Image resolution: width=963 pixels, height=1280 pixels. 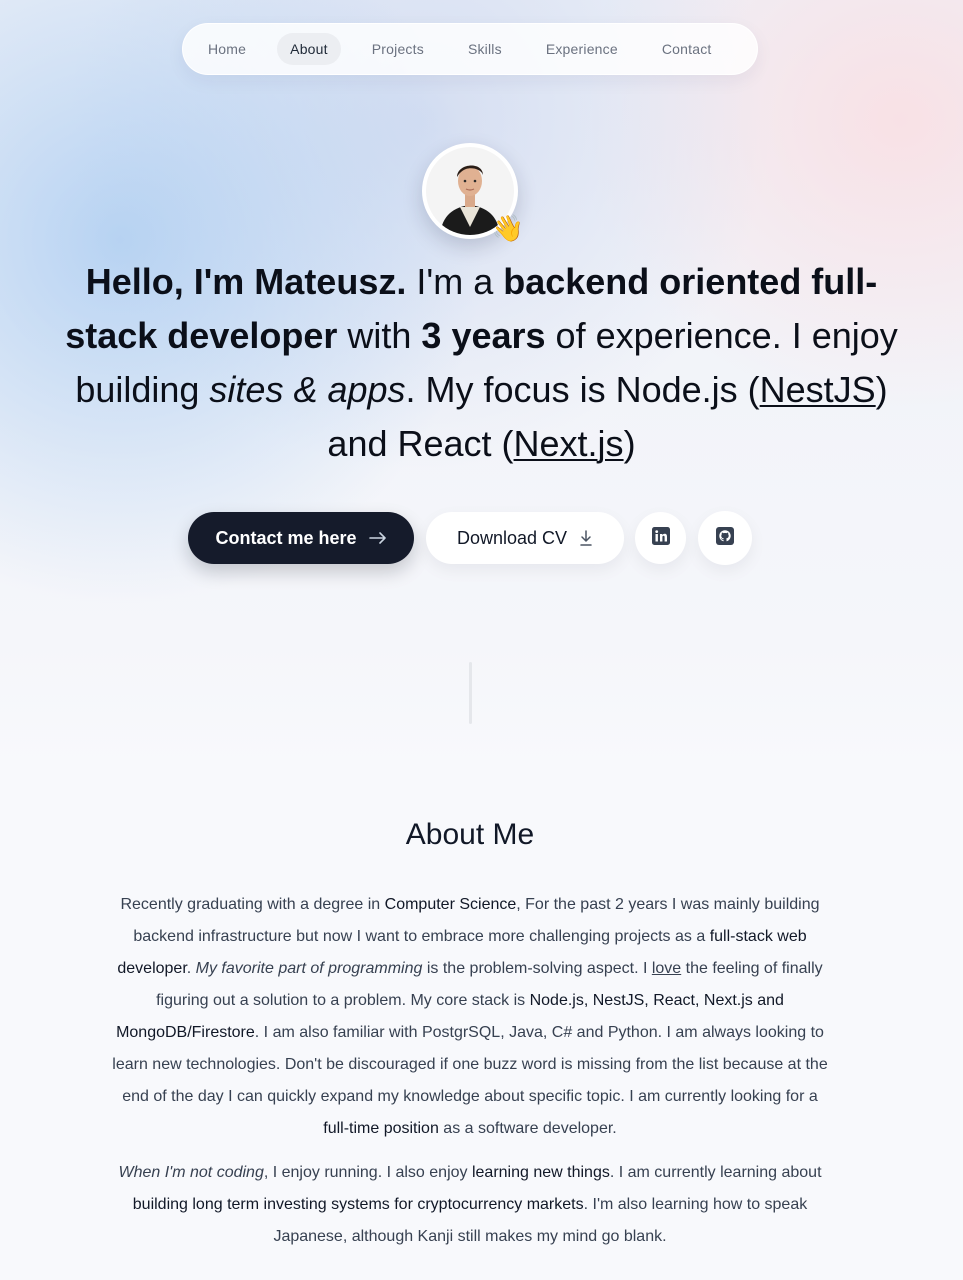 I want to click on nav-projects: Projects, so click(x=398, y=49).